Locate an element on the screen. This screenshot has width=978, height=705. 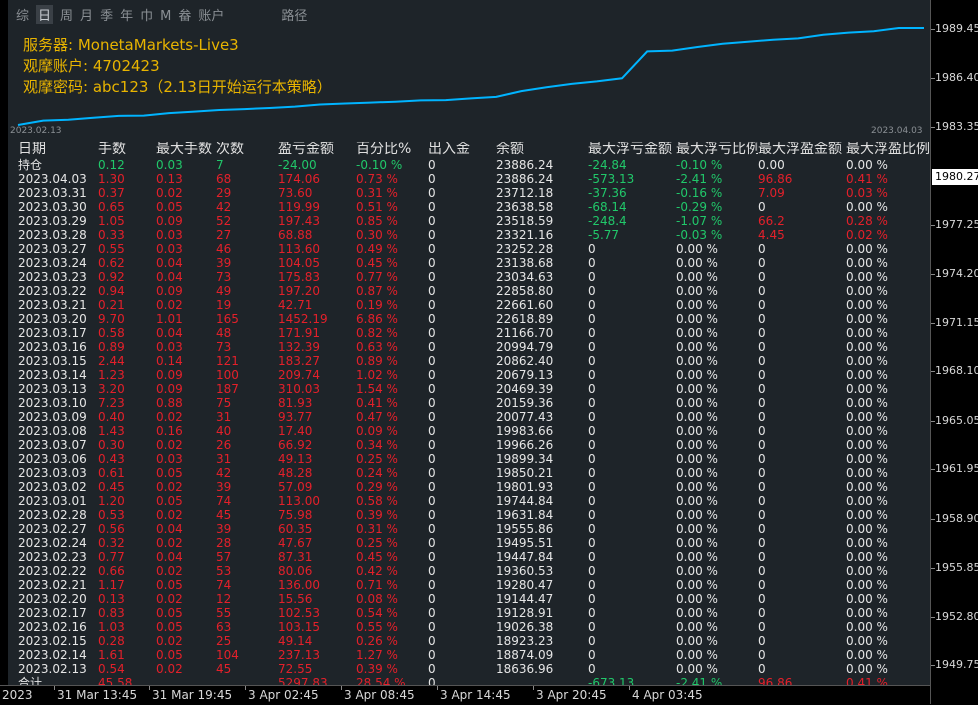
holding-row-cell: 0.00 is located at coordinates (771, 165).